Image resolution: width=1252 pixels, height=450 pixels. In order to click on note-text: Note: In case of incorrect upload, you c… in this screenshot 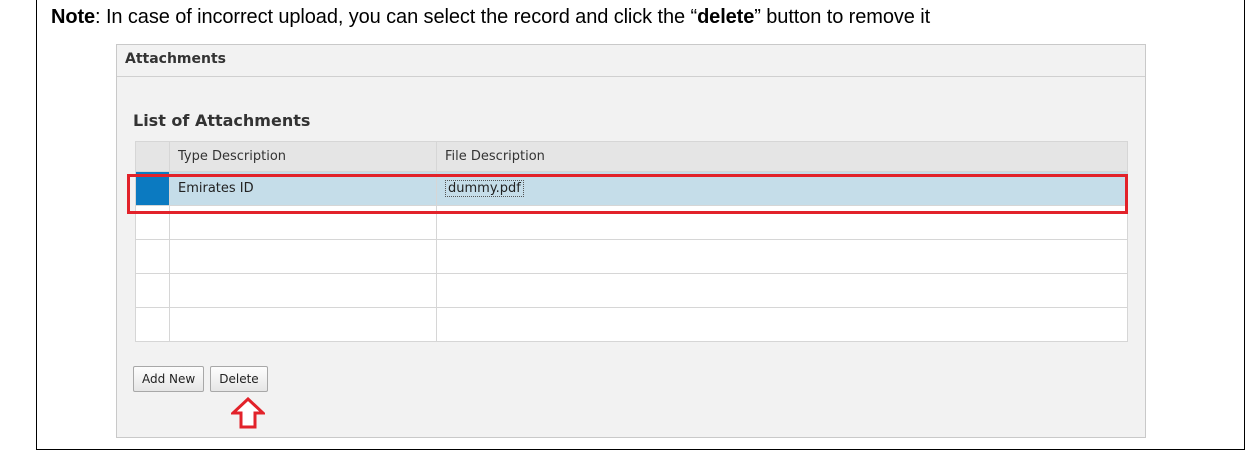, I will do `click(490, 17)`.